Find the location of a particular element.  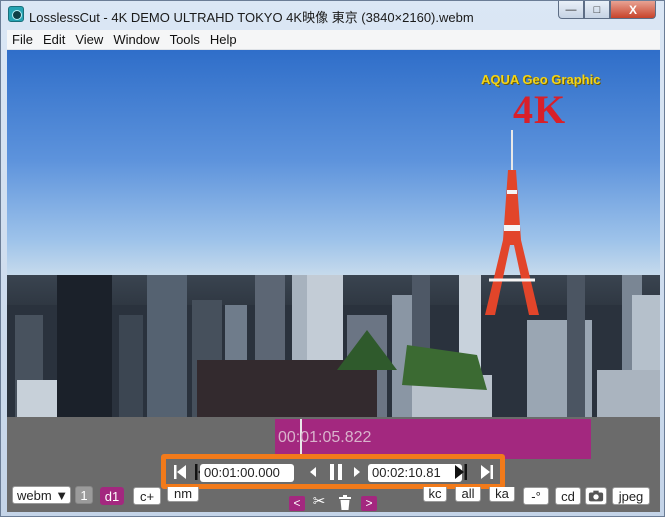

minimize-button: — is located at coordinates (571, 10).